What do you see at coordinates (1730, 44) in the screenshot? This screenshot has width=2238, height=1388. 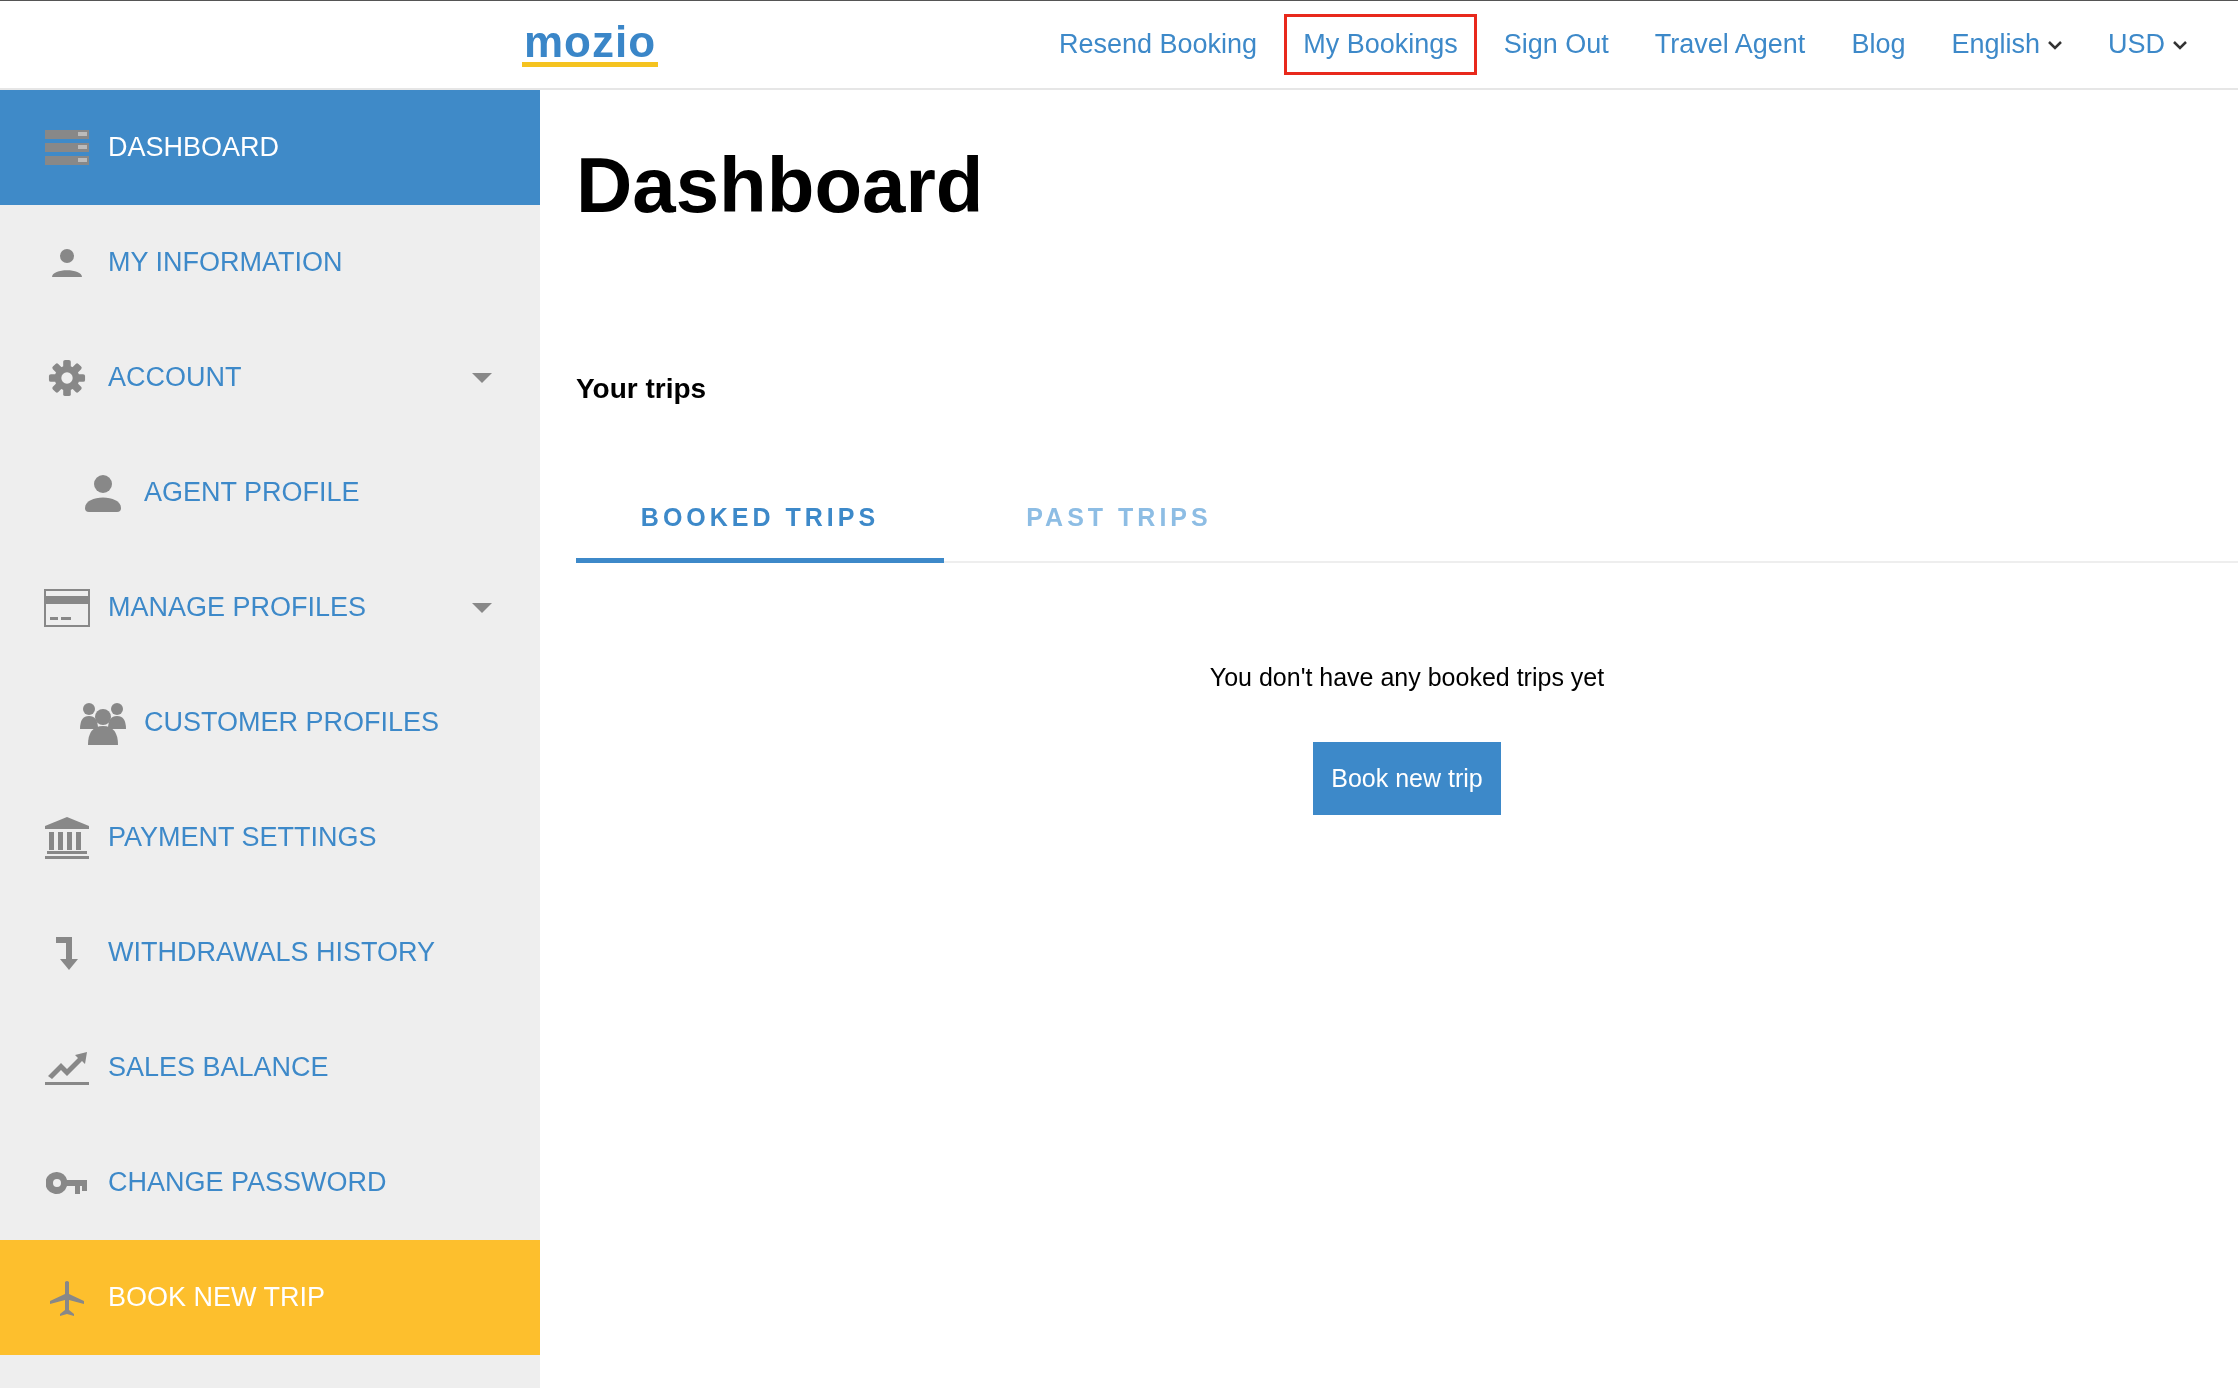 I see `nav-link: Travel Agent` at bounding box center [1730, 44].